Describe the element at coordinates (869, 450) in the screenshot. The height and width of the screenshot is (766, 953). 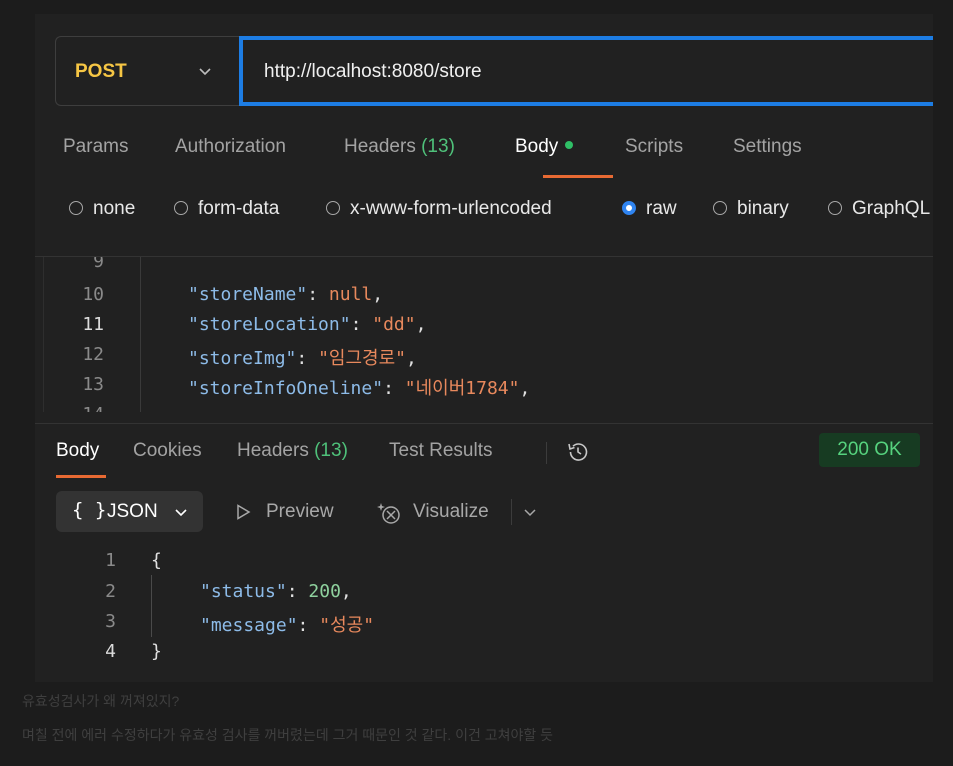
I see `status-badge: 200 OK` at that location.